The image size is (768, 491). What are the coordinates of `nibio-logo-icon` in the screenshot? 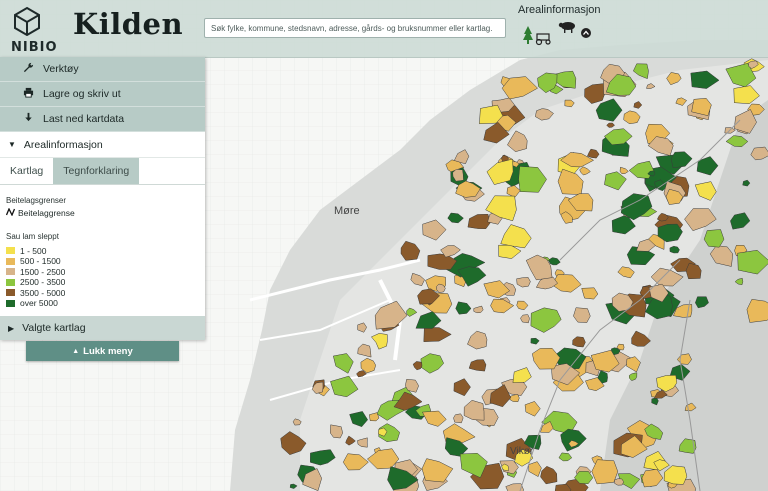 It's located at (27, 21).